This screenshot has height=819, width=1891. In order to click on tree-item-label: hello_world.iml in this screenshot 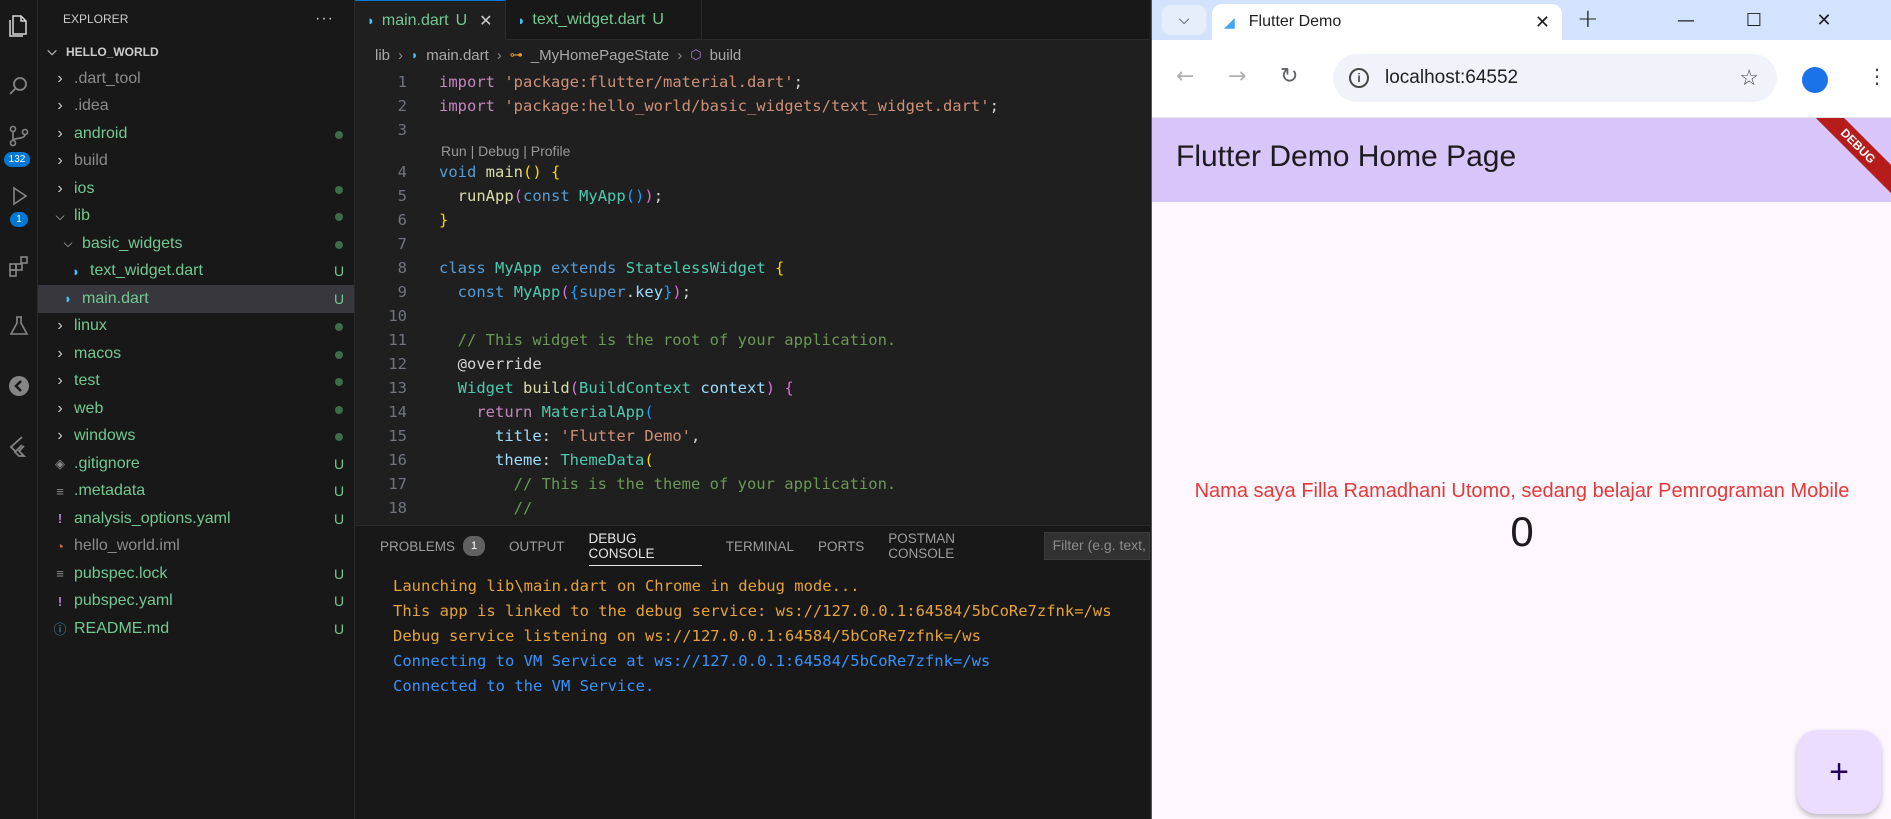, I will do `click(127, 546)`.